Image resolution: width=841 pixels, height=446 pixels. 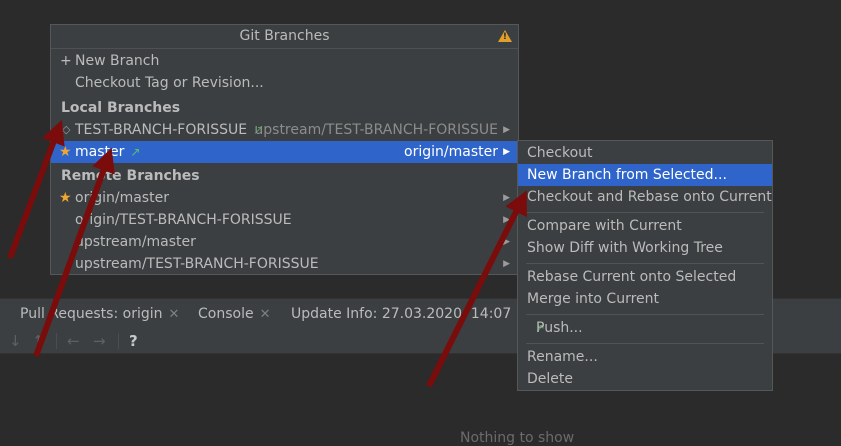 I want to click on branch-name: origin/TEST-BRANCH-FORISSUE, so click(x=183, y=220).